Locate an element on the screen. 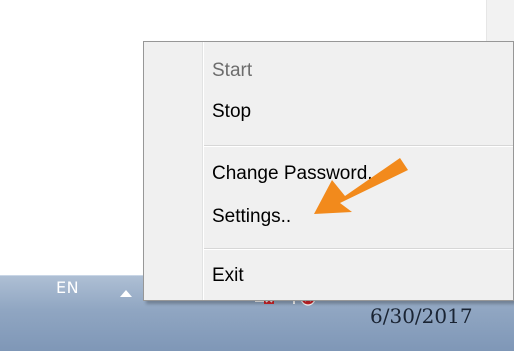 This screenshot has height=351, width=514. show-hidden-icons-chevron-up-icon is located at coordinates (126, 293).